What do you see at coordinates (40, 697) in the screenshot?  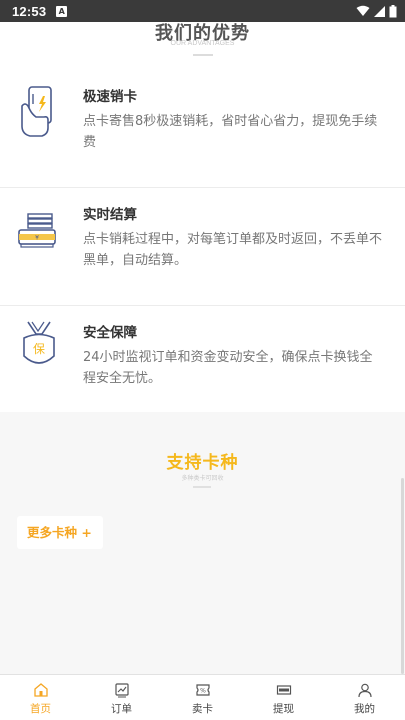 I see `tab-home: 首页` at bounding box center [40, 697].